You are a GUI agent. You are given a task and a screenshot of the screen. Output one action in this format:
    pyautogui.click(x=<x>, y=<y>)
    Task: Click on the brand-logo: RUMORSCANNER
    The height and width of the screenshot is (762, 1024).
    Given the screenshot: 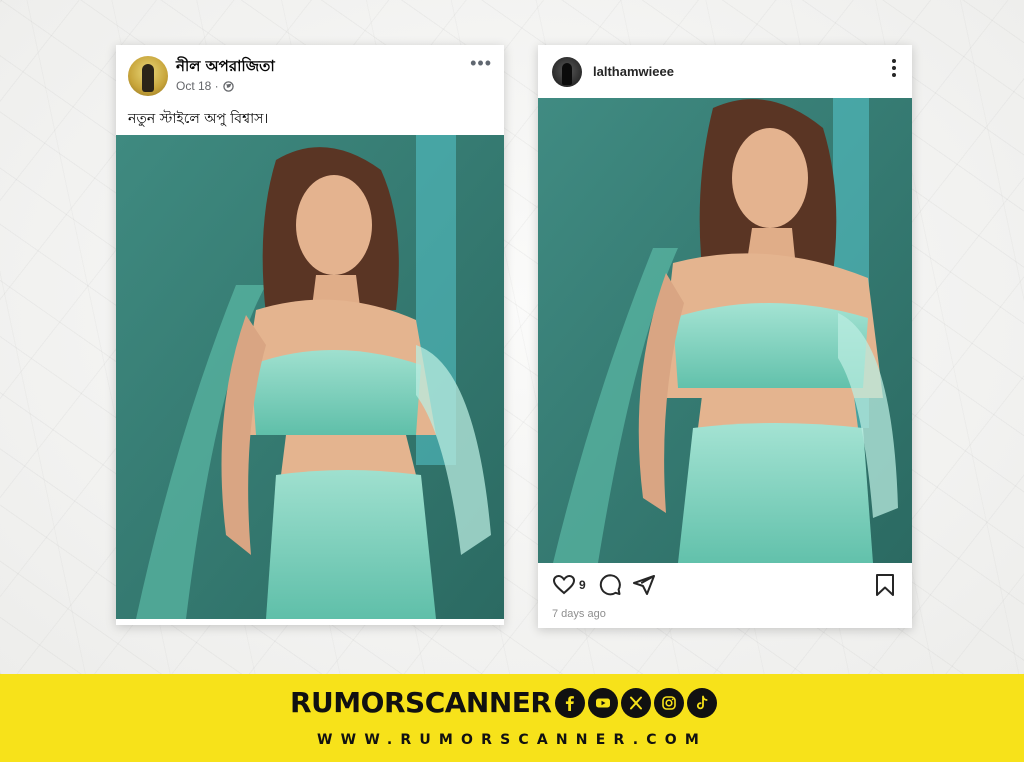 What is the action you would take?
    pyautogui.click(x=421, y=702)
    